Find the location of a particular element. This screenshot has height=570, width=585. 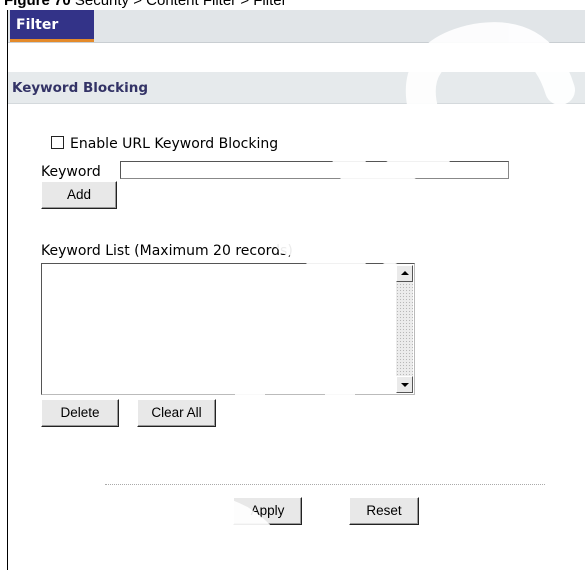

scroll-down-button is located at coordinates (404, 384).